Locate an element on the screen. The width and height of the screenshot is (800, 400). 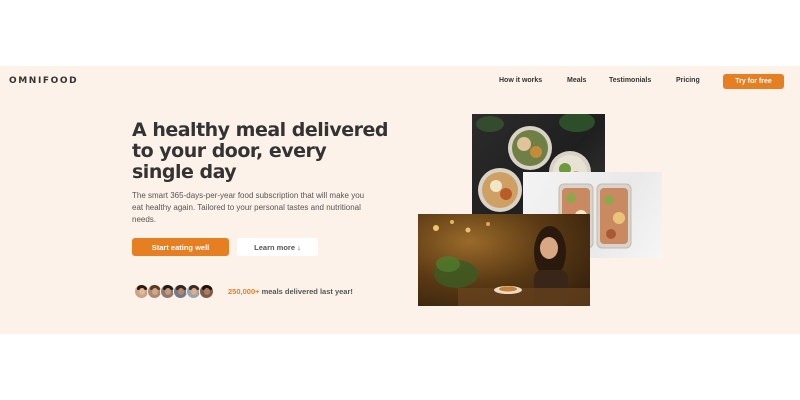
nav-link-testimonials: Testimonials is located at coordinates (630, 80).